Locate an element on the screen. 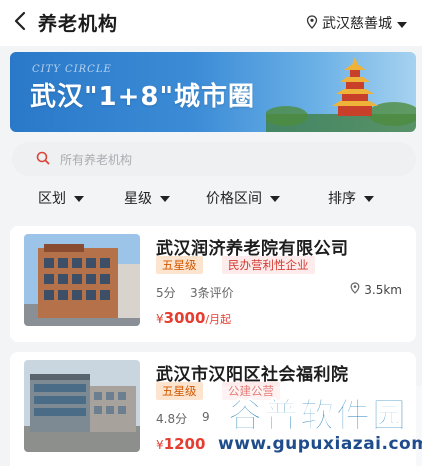 Image resolution: width=422 pixels, height=466 pixels. filter-district-label: 区划 is located at coordinates (52, 199).